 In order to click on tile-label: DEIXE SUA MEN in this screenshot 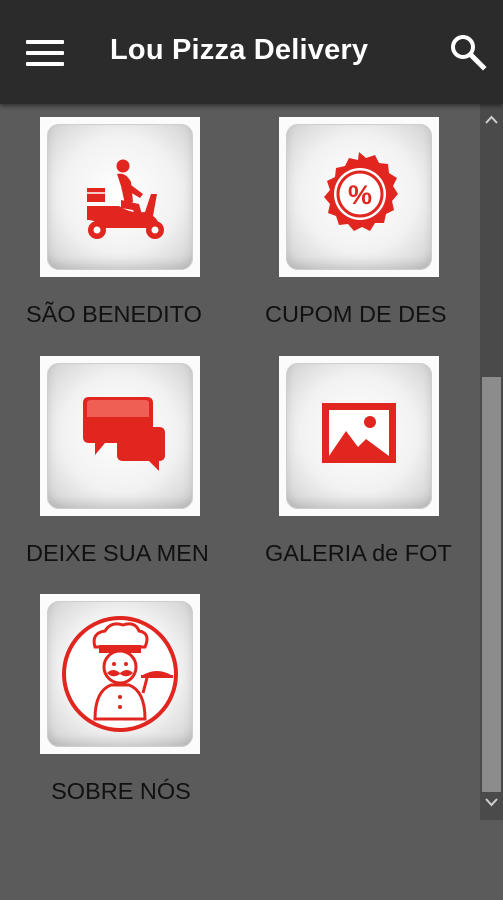, I will do `click(117, 553)`.